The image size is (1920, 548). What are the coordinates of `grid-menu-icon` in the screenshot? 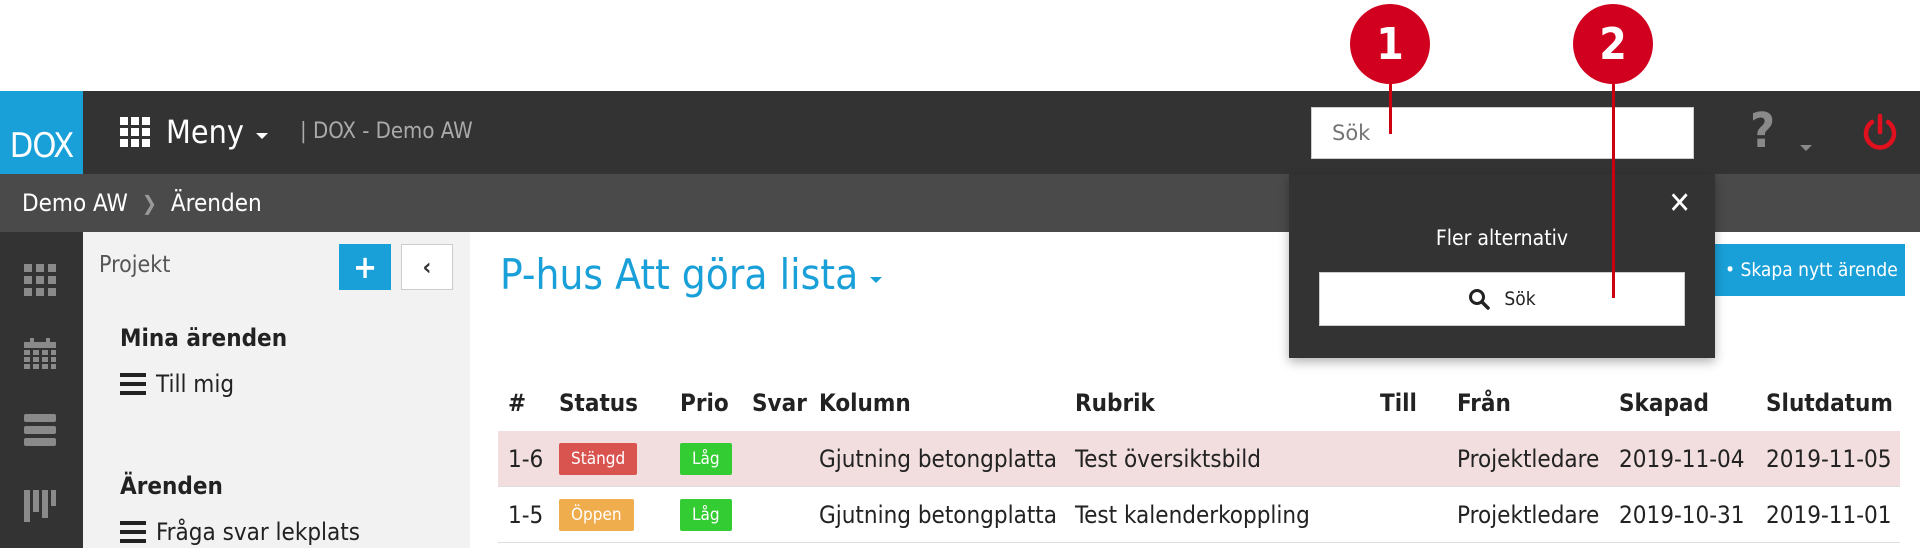 It's located at (135, 132).